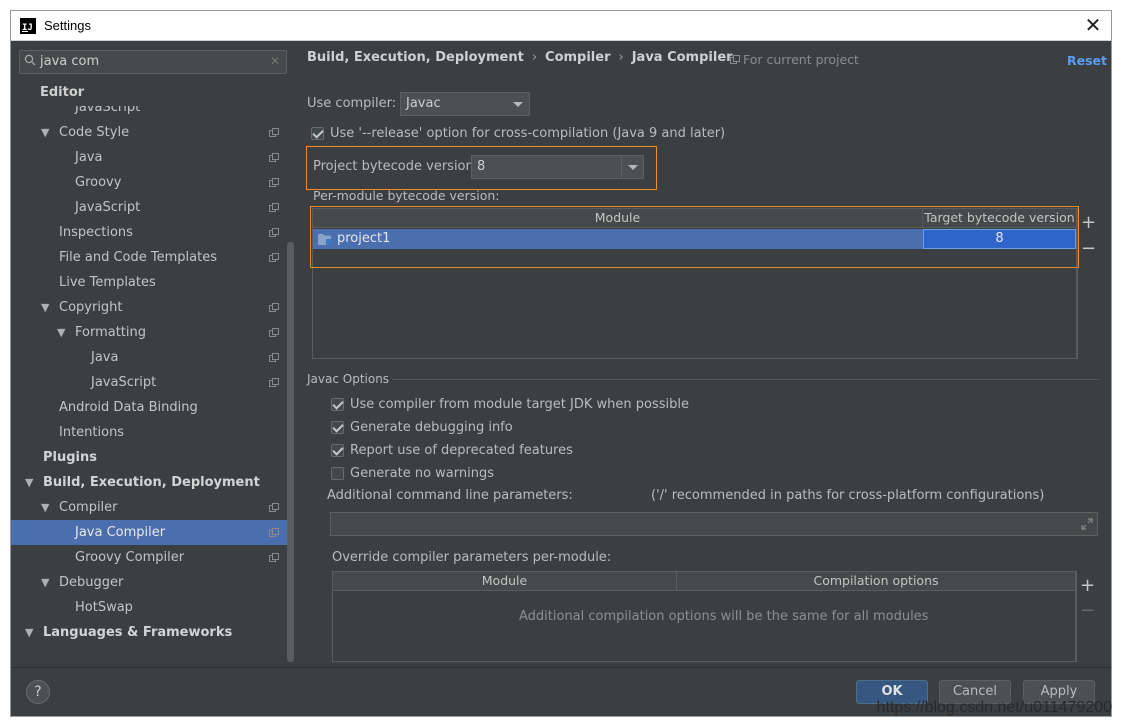  What do you see at coordinates (149, 307) in the screenshot?
I see `sidebar-item: ▼ Copyright` at bounding box center [149, 307].